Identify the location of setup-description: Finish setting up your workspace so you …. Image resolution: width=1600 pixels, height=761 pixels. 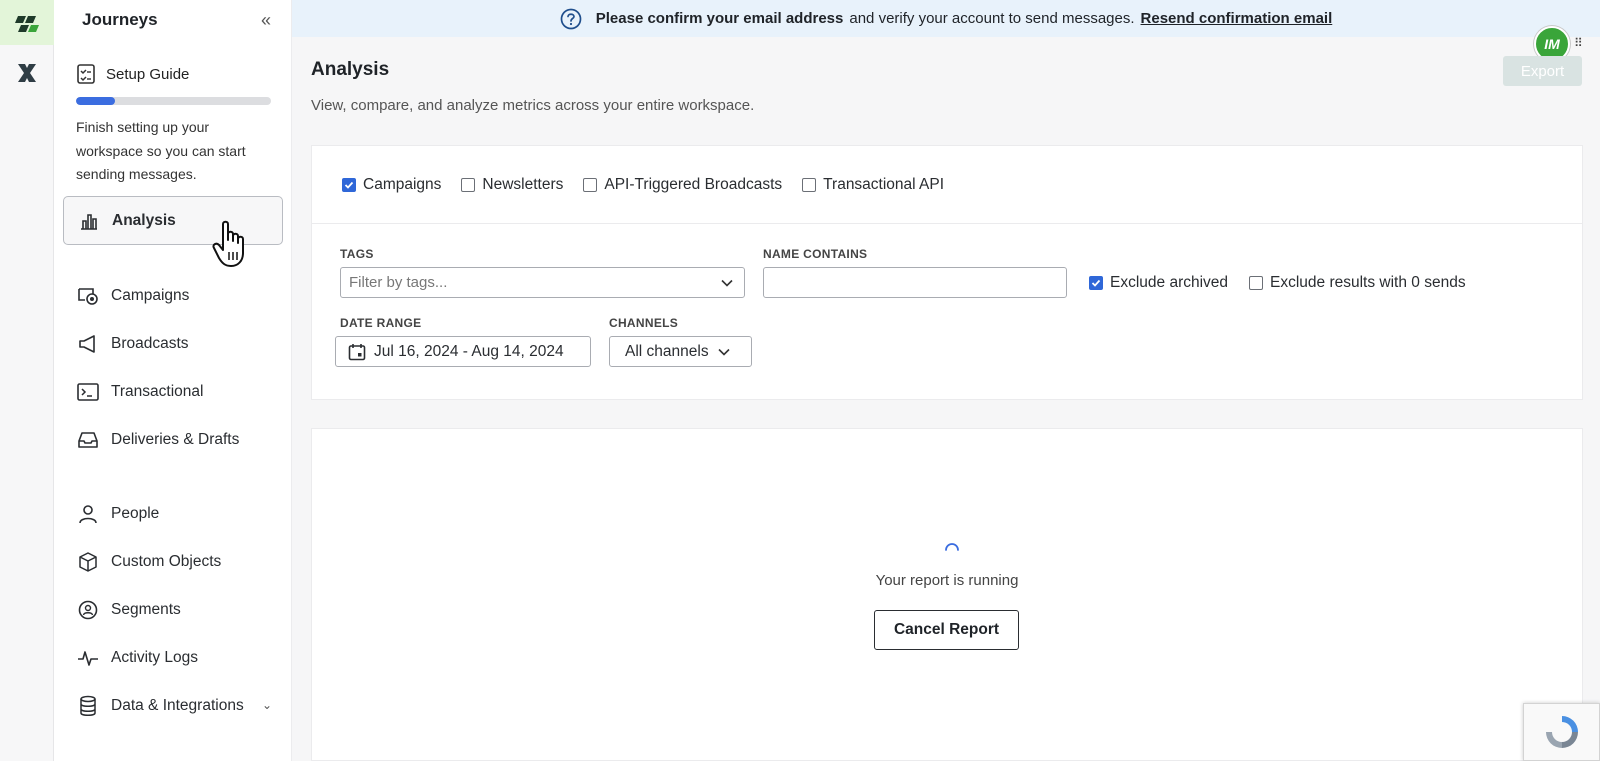
(161, 150).